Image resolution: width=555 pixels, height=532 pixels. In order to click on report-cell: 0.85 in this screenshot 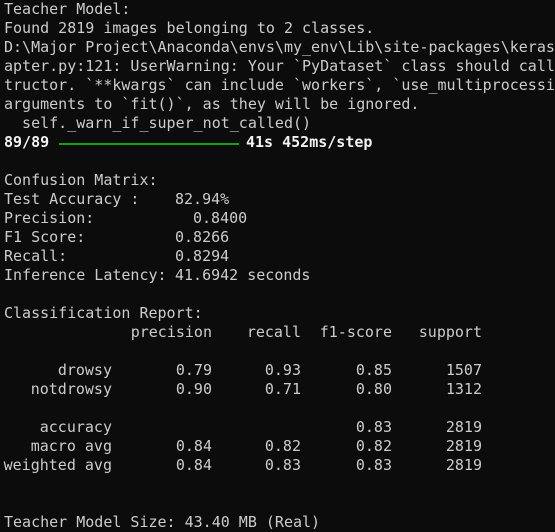, I will do `click(373, 370)`.